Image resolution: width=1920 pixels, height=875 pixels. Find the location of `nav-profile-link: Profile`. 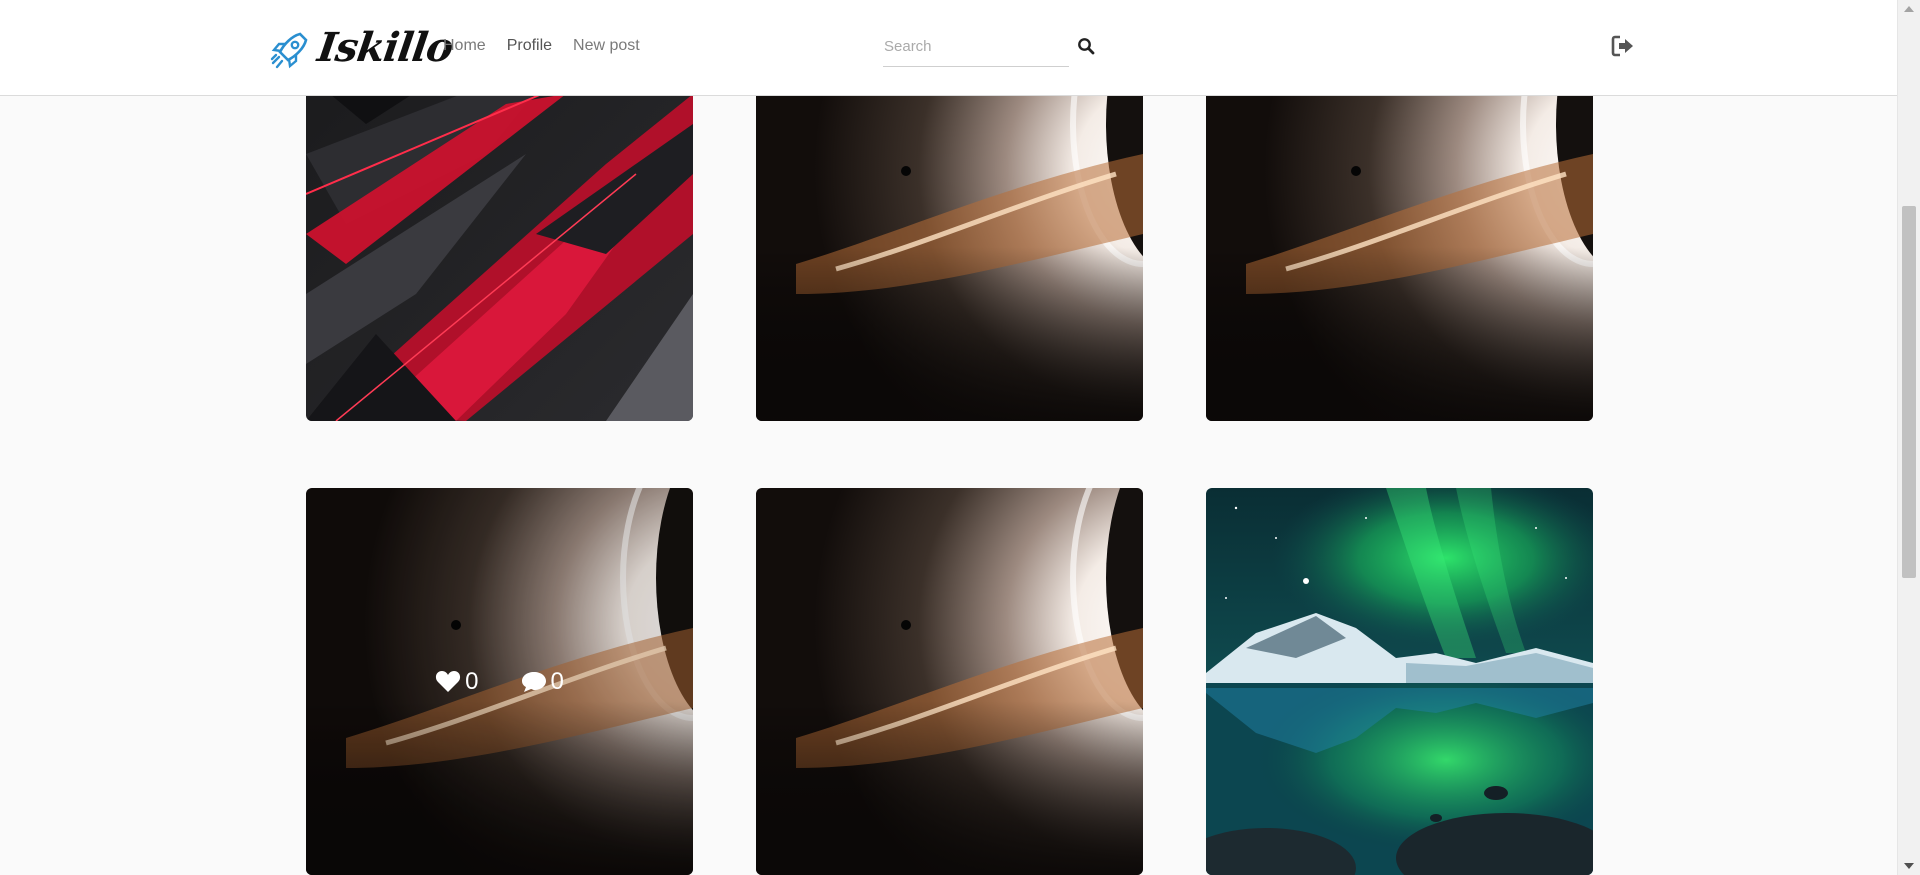

nav-profile-link: Profile is located at coordinates (529, 46).